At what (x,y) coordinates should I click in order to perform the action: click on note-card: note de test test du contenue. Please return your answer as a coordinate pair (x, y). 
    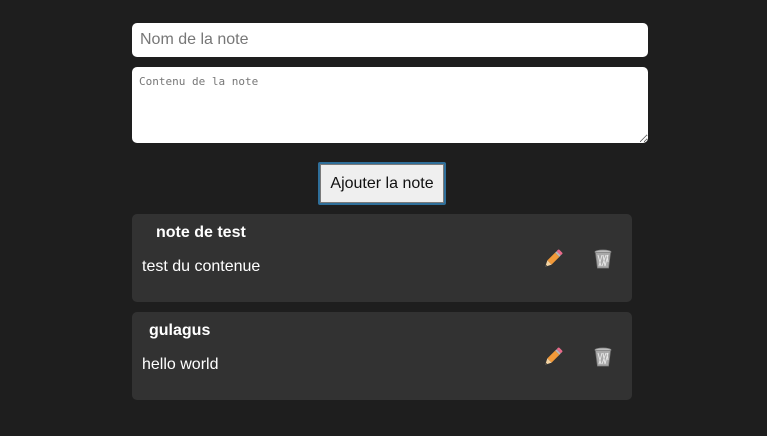
    Looking at the image, I should click on (382, 258).